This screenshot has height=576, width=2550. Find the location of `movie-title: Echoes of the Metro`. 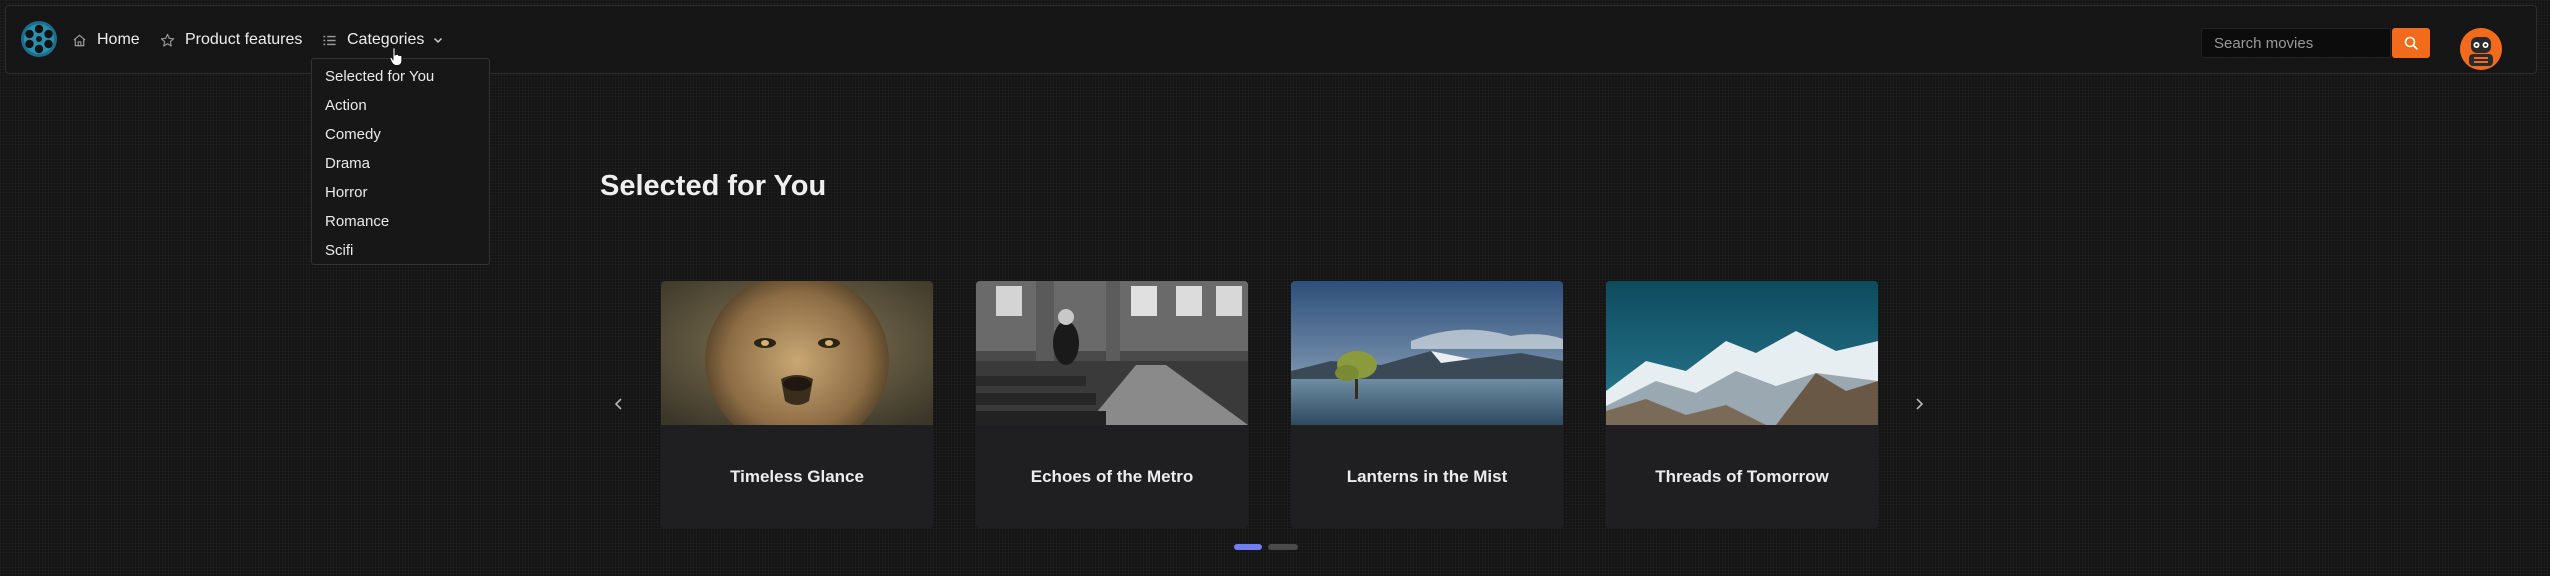

movie-title: Echoes of the Metro is located at coordinates (1112, 476).